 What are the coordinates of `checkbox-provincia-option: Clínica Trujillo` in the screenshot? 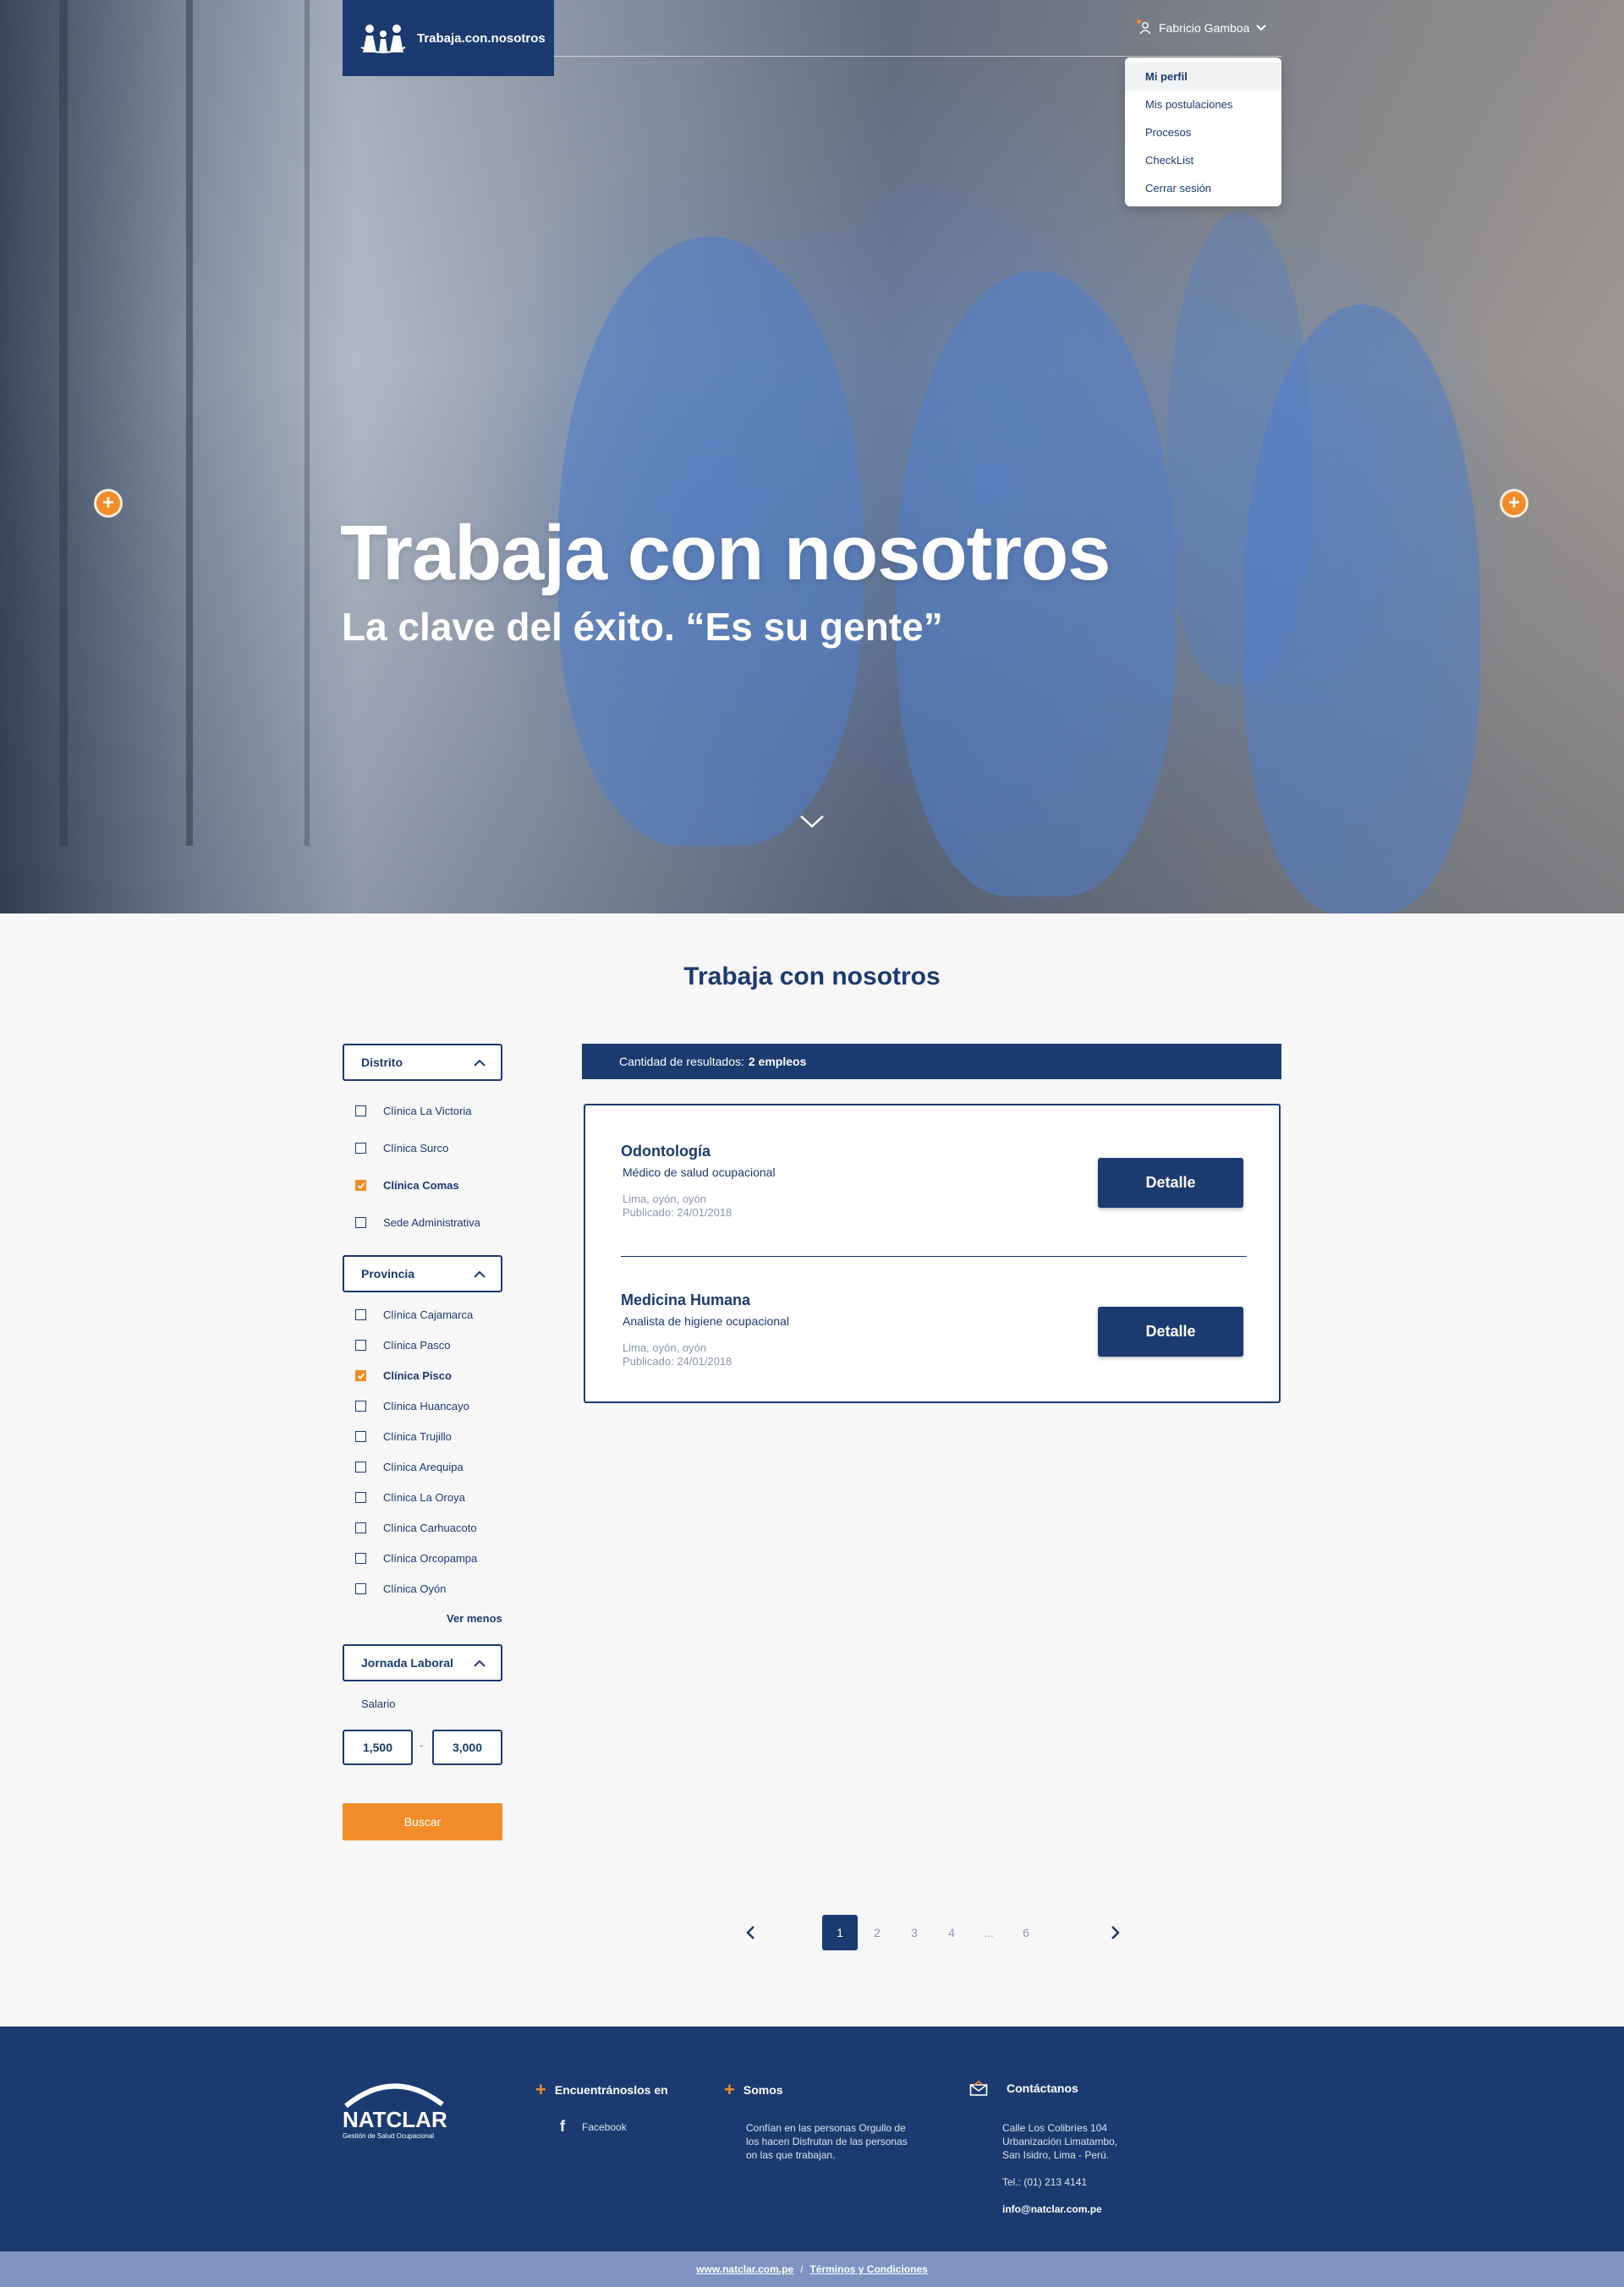 It's located at (404, 1436).